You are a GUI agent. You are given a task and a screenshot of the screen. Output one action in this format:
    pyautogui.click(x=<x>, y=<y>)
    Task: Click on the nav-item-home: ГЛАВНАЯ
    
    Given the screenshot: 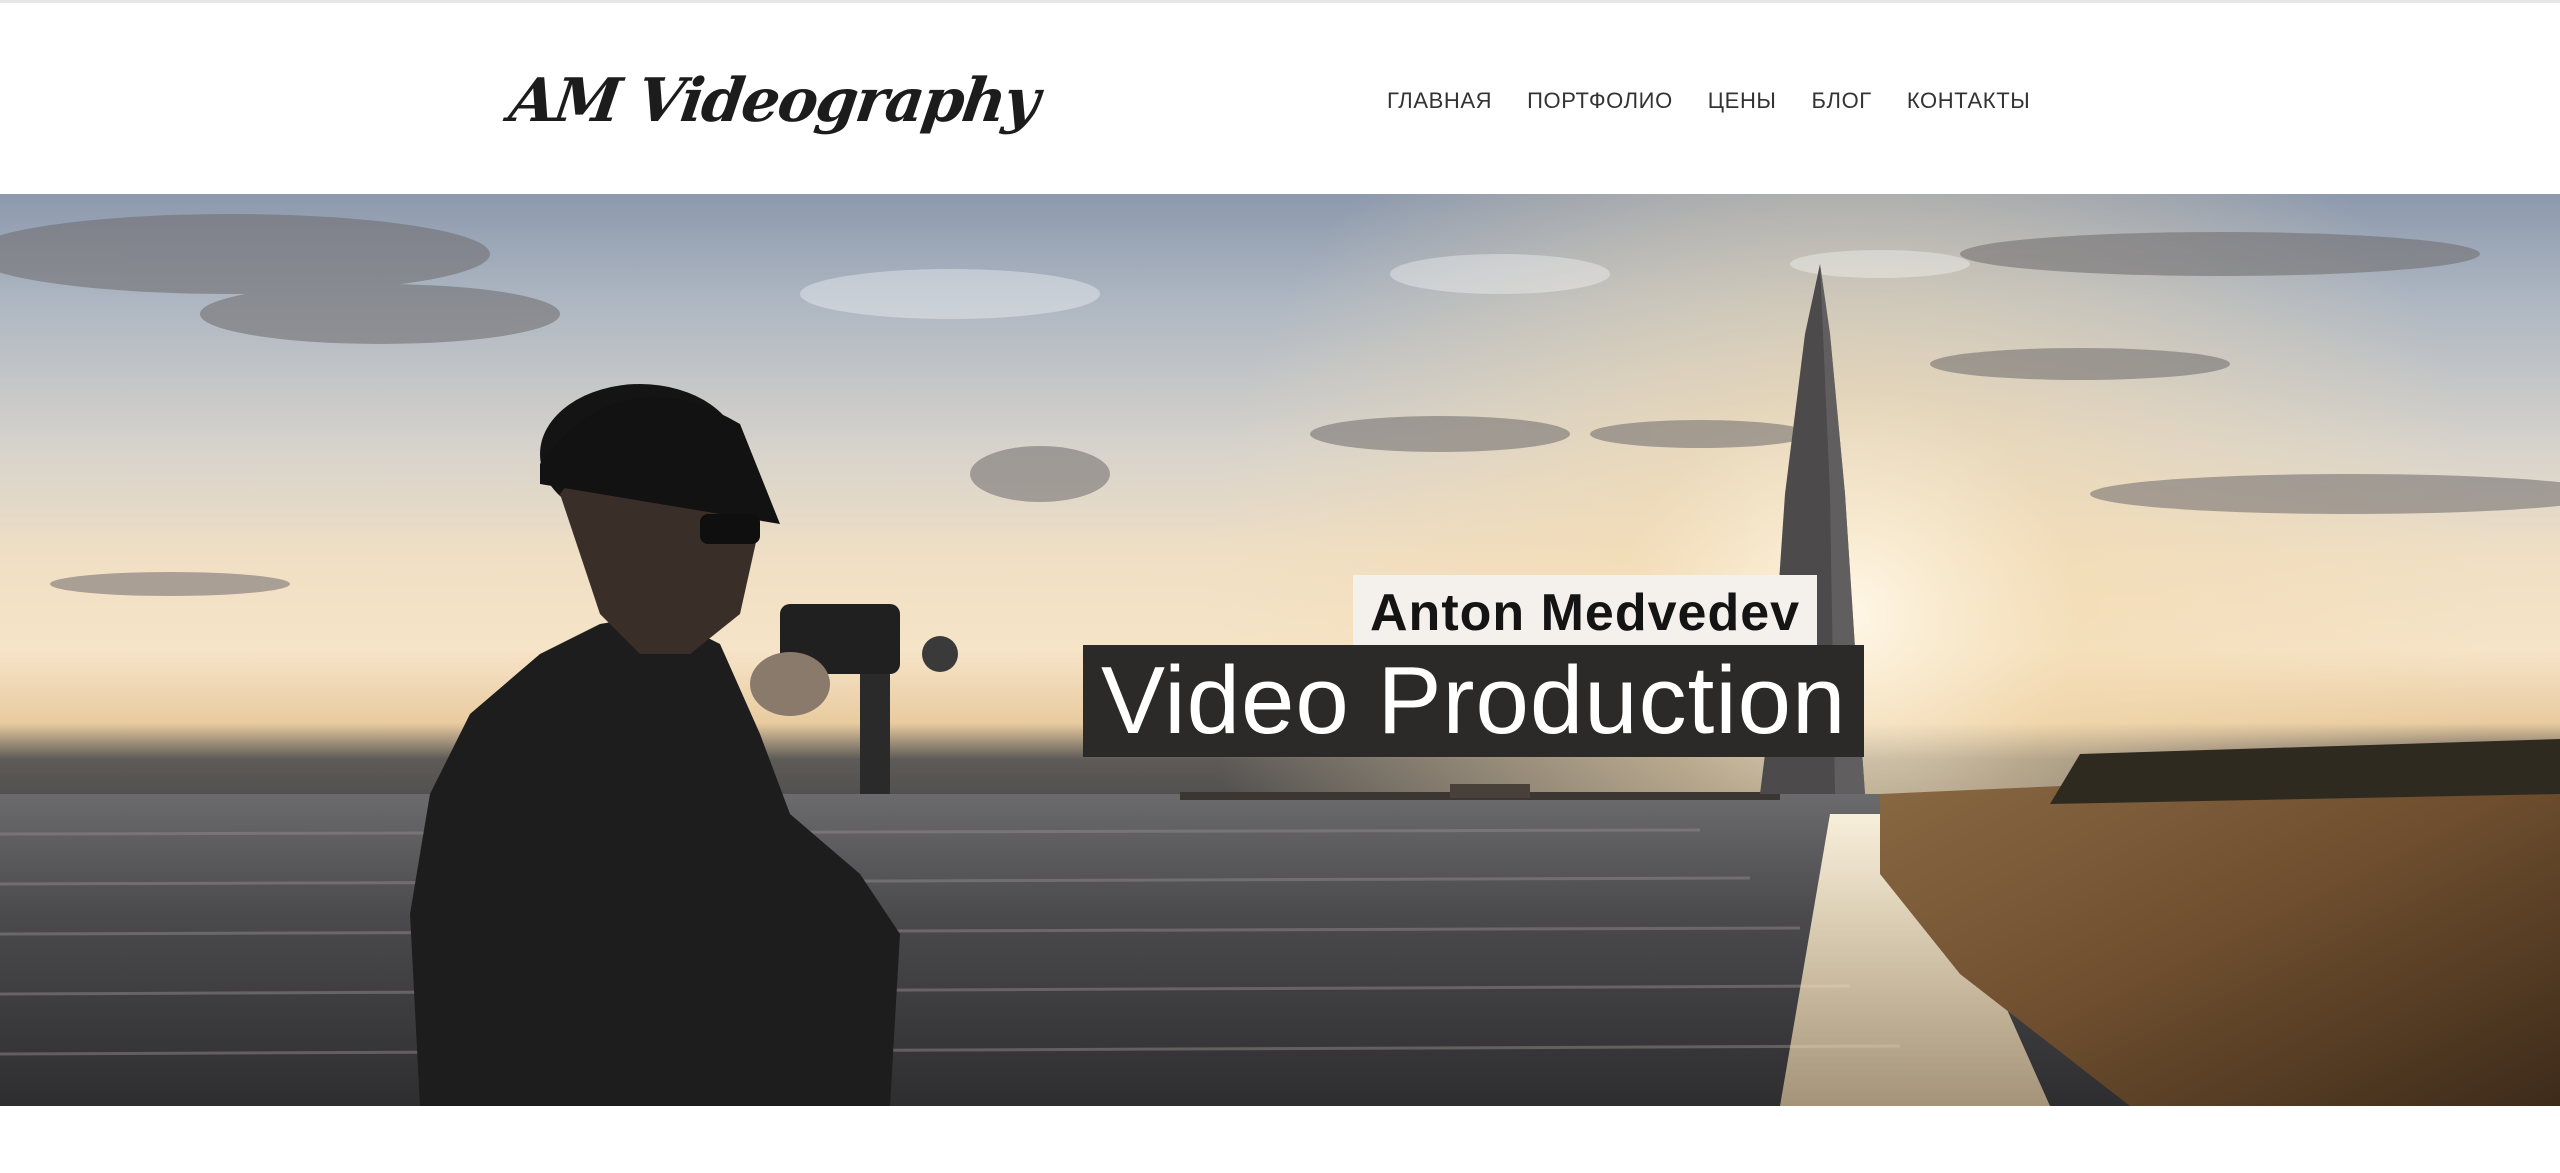 What is the action you would take?
    pyautogui.click(x=1439, y=101)
    